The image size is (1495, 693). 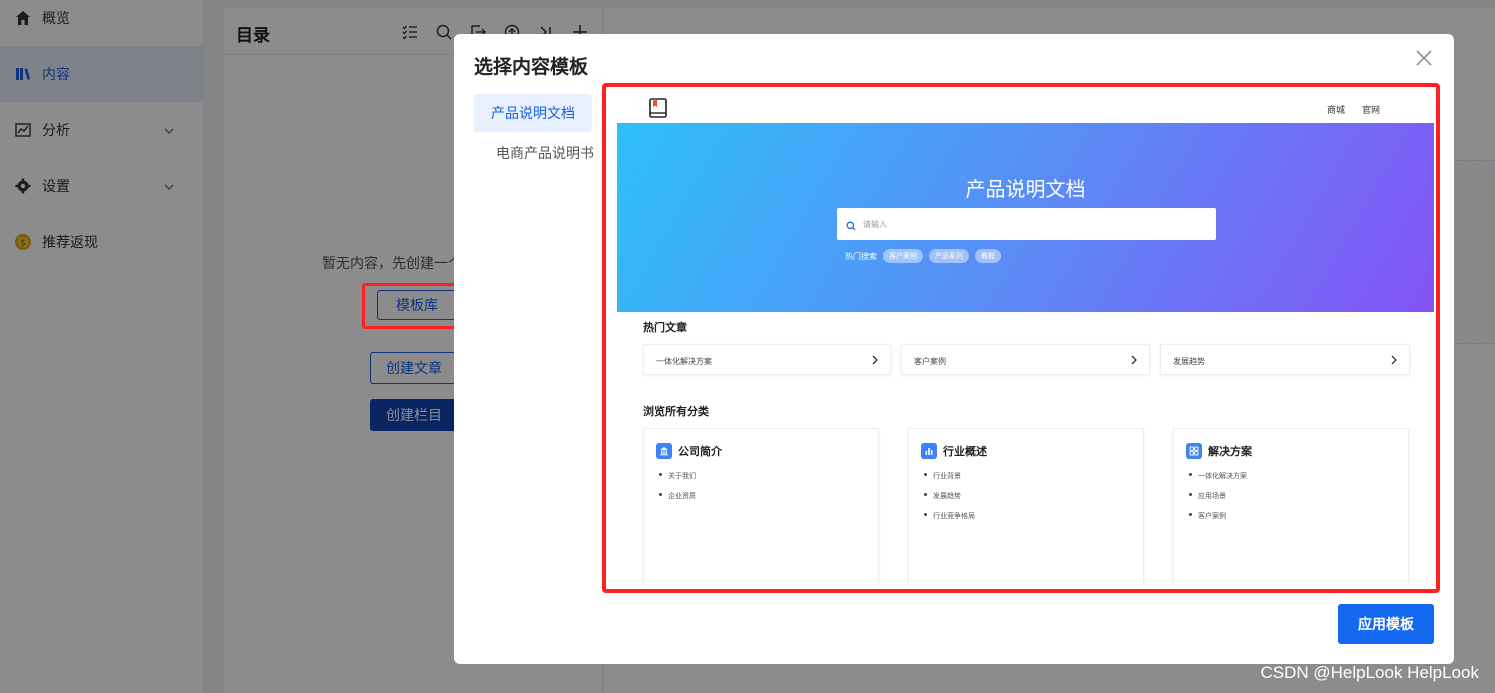 What do you see at coordinates (1386, 624) in the screenshot?
I see `apply-template-button: 应用模板` at bounding box center [1386, 624].